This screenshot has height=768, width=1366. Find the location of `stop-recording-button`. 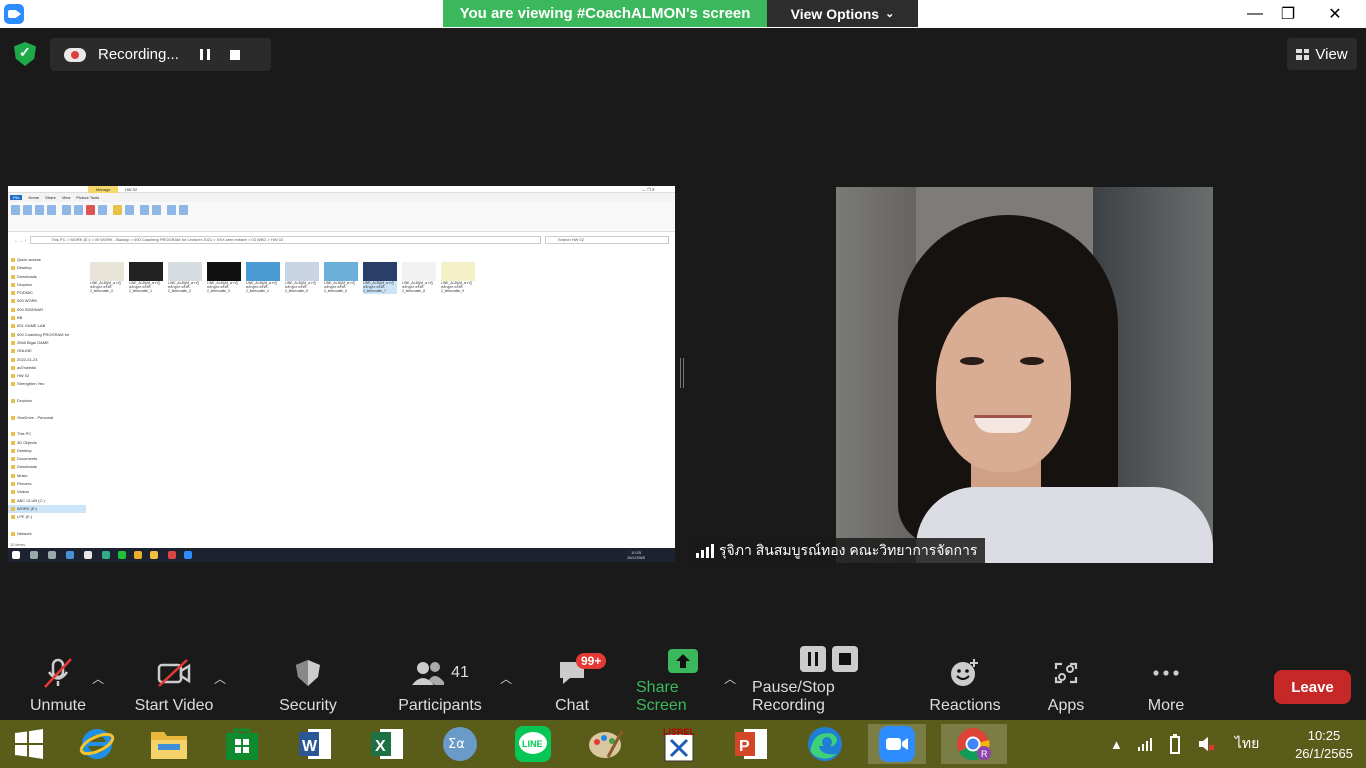

stop-recording-button is located at coordinates (235, 54).